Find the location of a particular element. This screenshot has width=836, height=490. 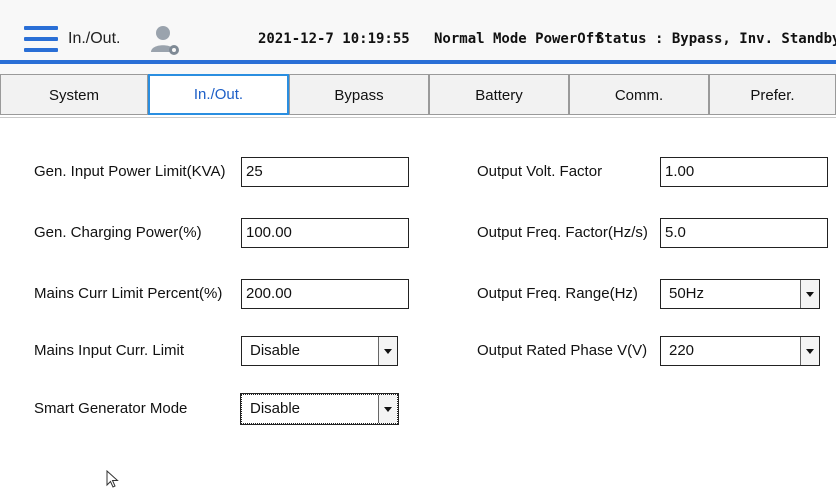

output-rated-phase-v-label: Output Rated Phase V(V) is located at coordinates (562, 350).